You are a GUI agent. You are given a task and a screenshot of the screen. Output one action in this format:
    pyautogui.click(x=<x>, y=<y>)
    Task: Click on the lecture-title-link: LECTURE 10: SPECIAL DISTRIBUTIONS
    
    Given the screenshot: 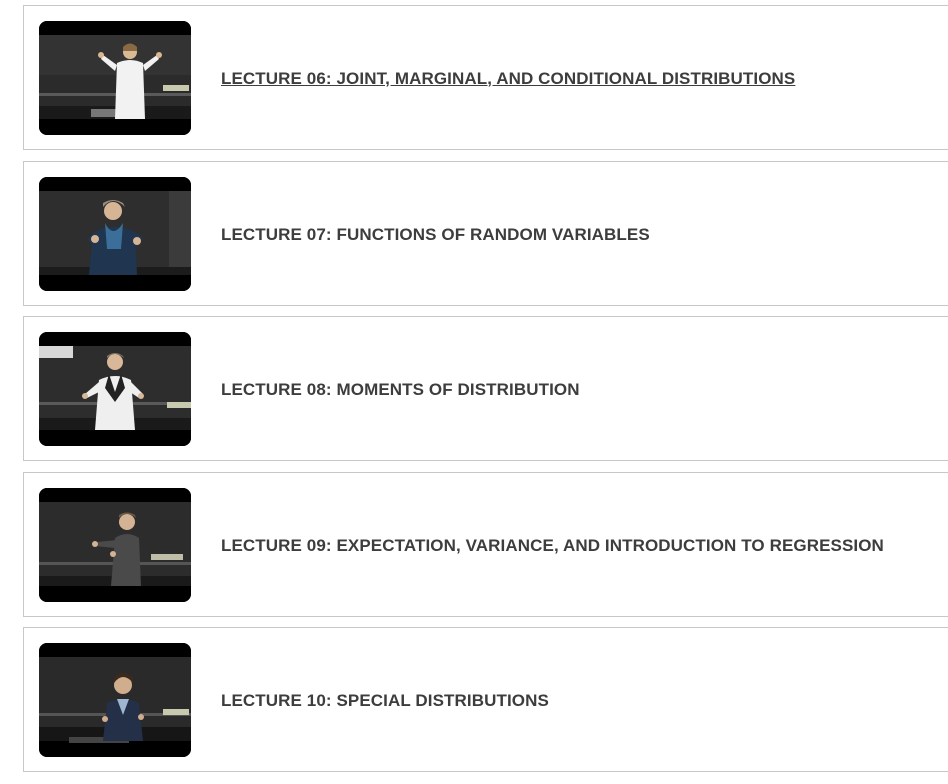 What is the action you would take?
    pyautogui.click(x=385, y=700)
    